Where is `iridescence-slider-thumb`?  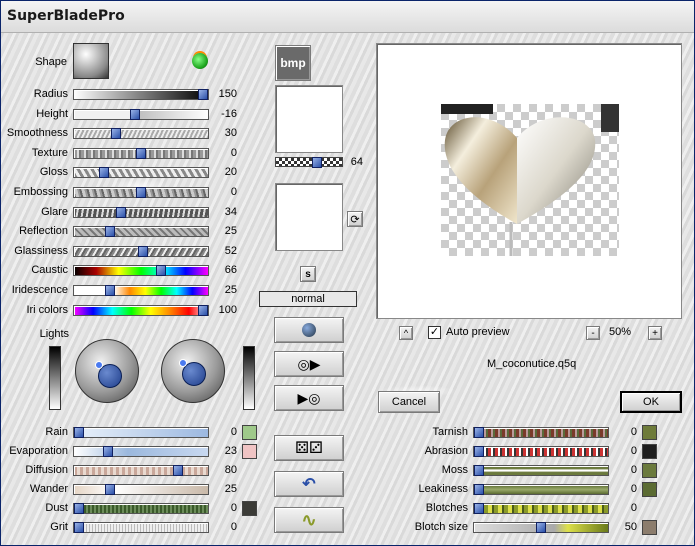
iridescence-slider-thumb is located at coordinates (110, 290).